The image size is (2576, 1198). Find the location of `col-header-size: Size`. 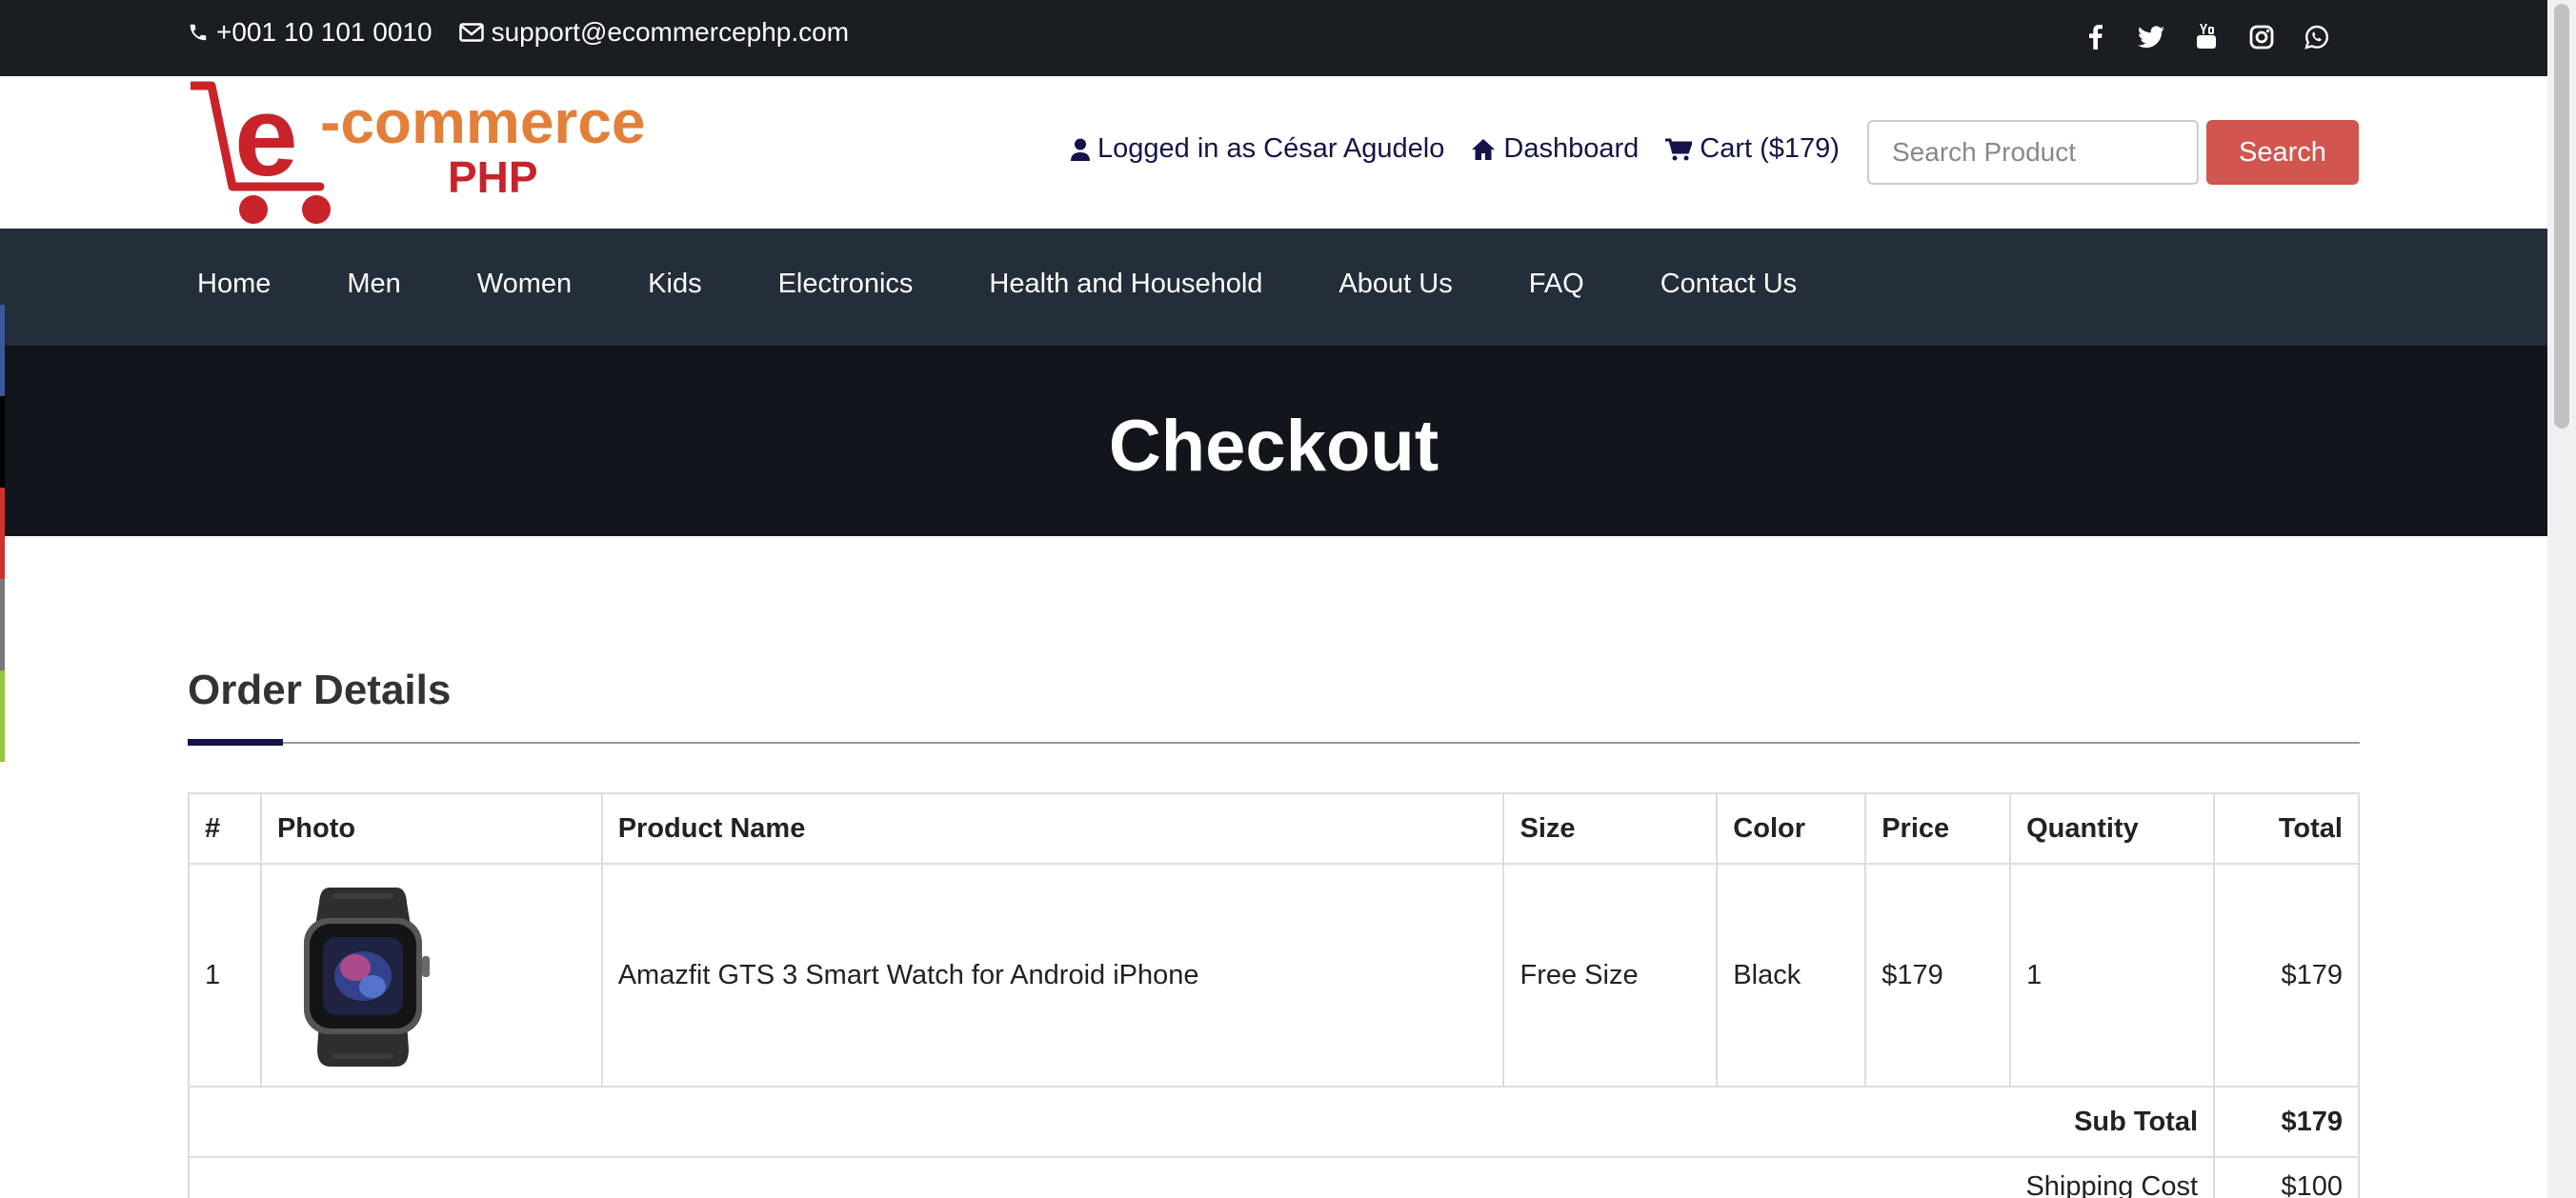

col-header-size: Size is located at coordinates (1610, 828).